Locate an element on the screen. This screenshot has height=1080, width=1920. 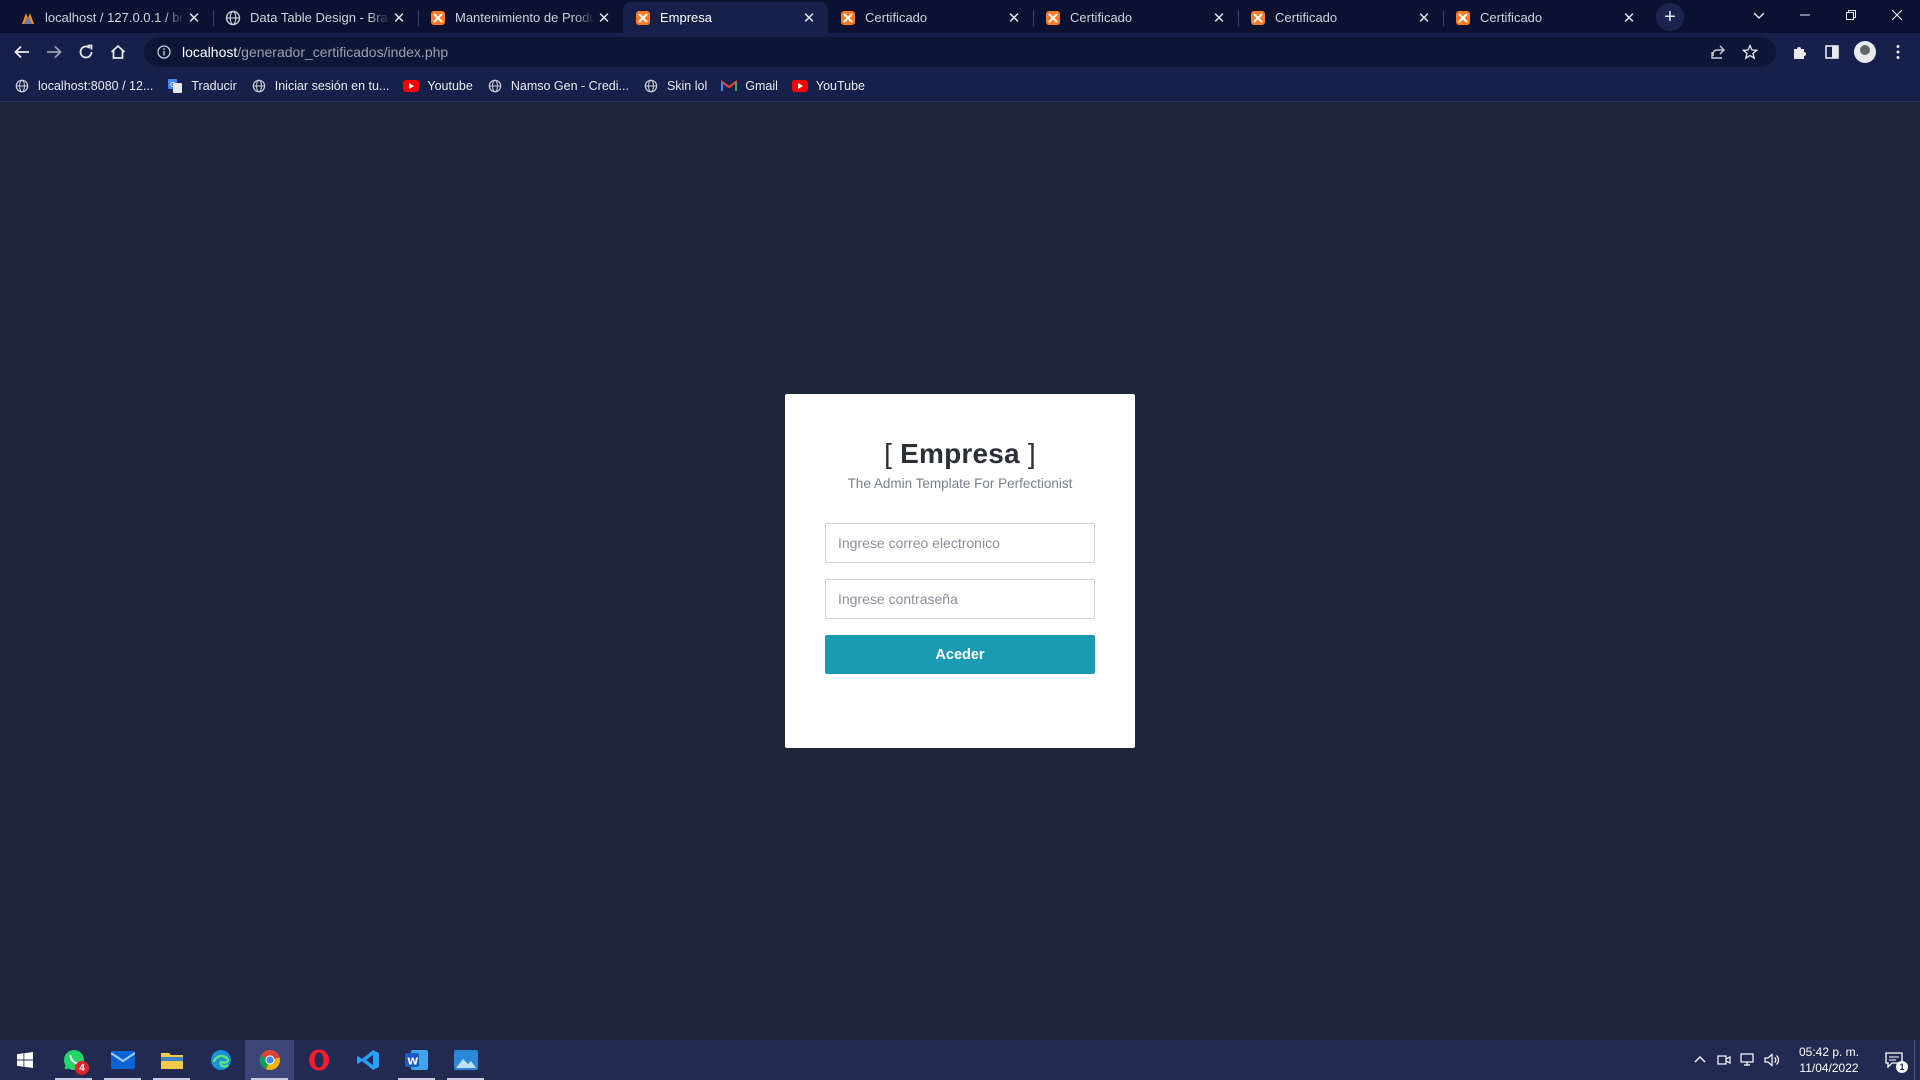
bookmark-youtube-2: YouTube is located at coordinates (831, 86).